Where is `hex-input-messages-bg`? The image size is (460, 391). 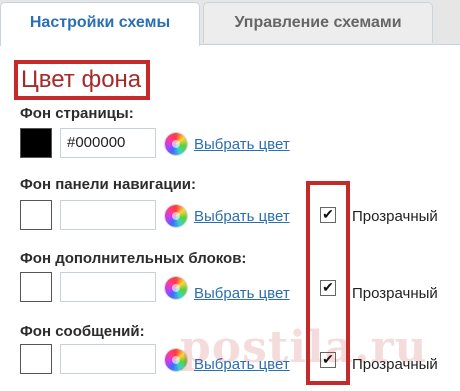
hex-input-messages-bg is located at coordinates (108, 359).